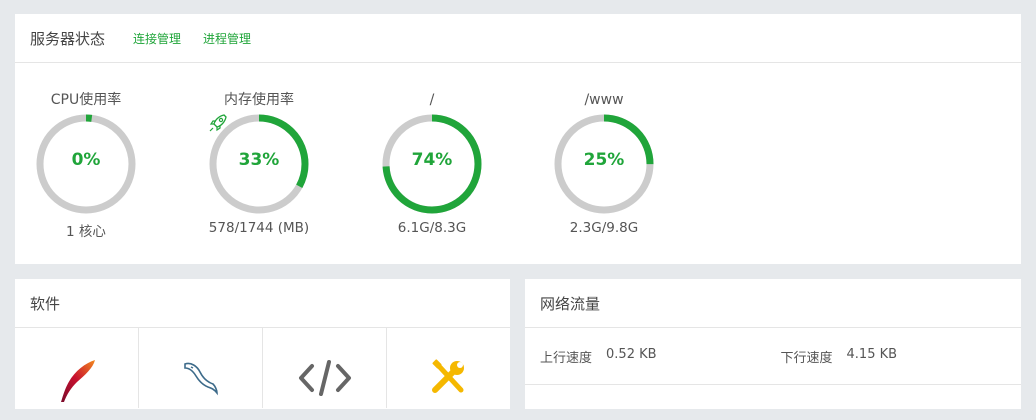 Image resolution: width=1036 pixels, height=420 pixels. I want to click on server-status-title: 服务器状态, so click(68, 38).